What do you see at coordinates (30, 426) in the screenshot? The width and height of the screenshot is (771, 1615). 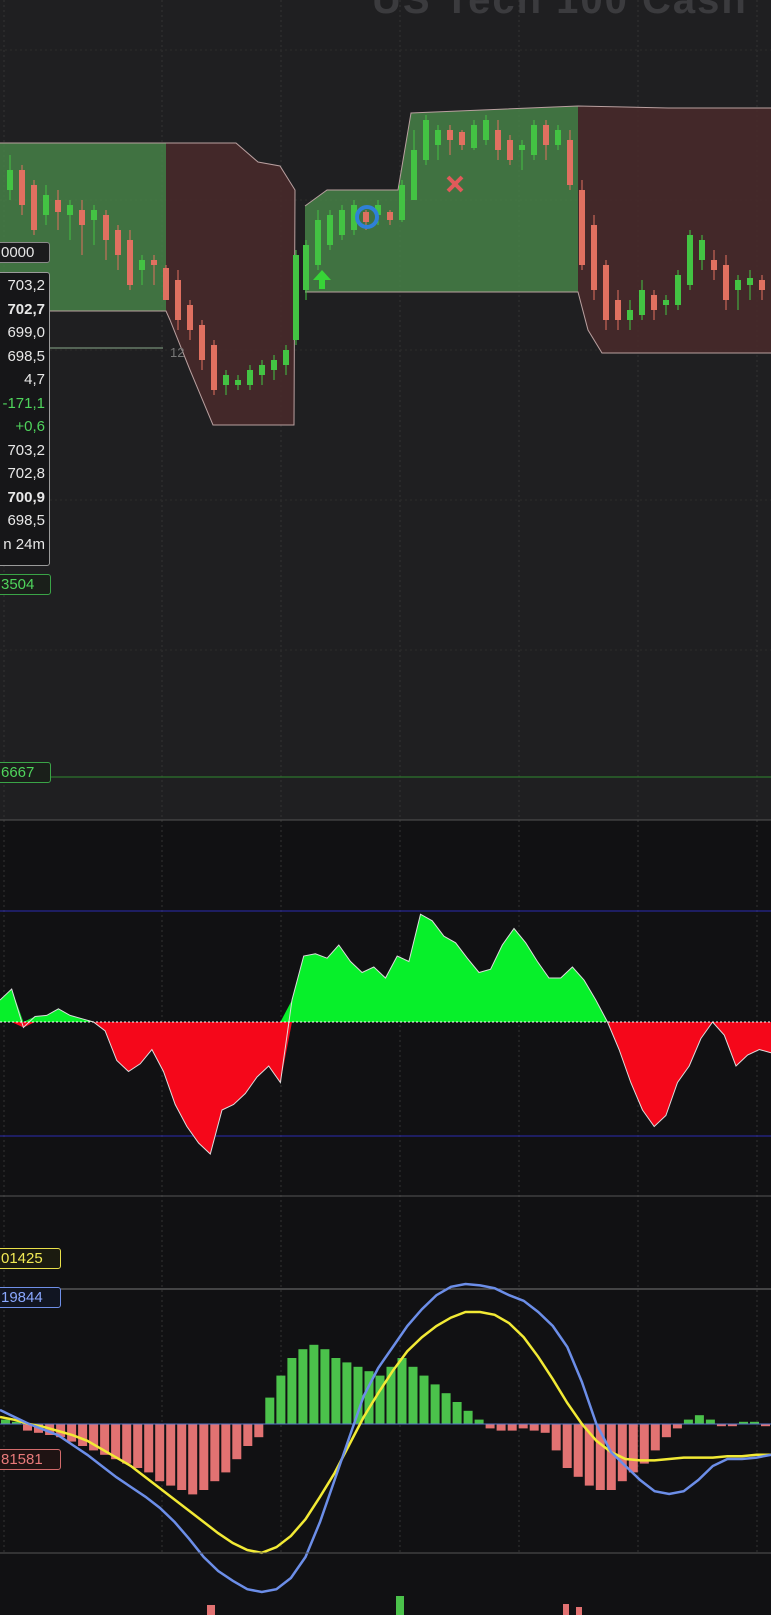 I see `ohlc-row: +0,6` at bounding box center [30, 426].